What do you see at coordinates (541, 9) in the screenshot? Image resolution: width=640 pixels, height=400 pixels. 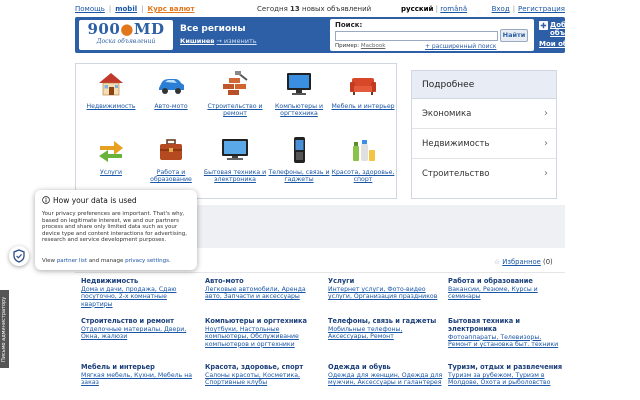 I see `register-link: Регистрация` at bounding box center [541, 9].